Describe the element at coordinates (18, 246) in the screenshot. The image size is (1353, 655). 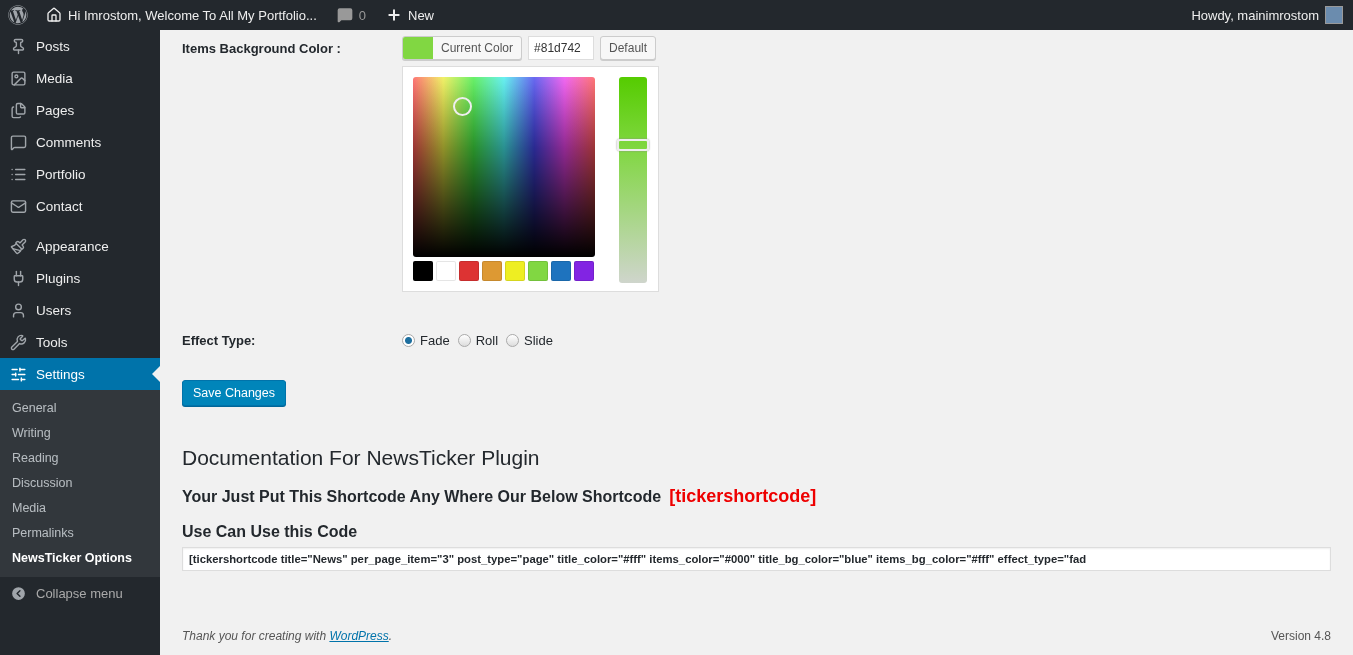
I see `paintbrush-icon` at that location.